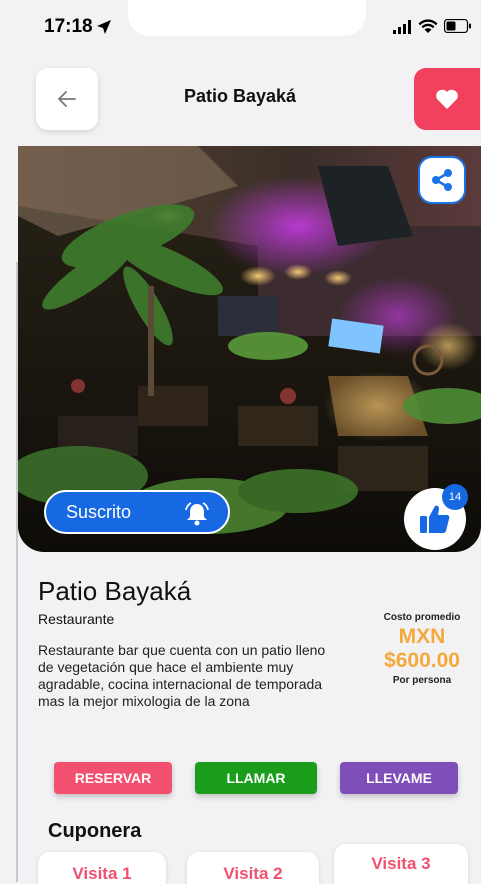 The width and height of the screenshot is (481, 884). What do you see at coordinates (137, 512) in the screenshot?
I see `subscribe-button: Suscrito` at bounding box center [137, 512].